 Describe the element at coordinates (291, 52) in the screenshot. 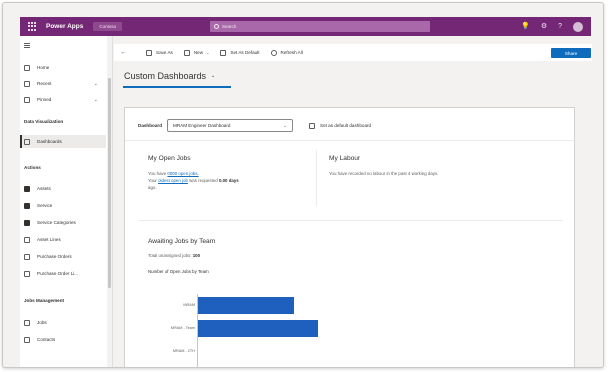

I see `refresh-all-label: Refresh All` at that location.